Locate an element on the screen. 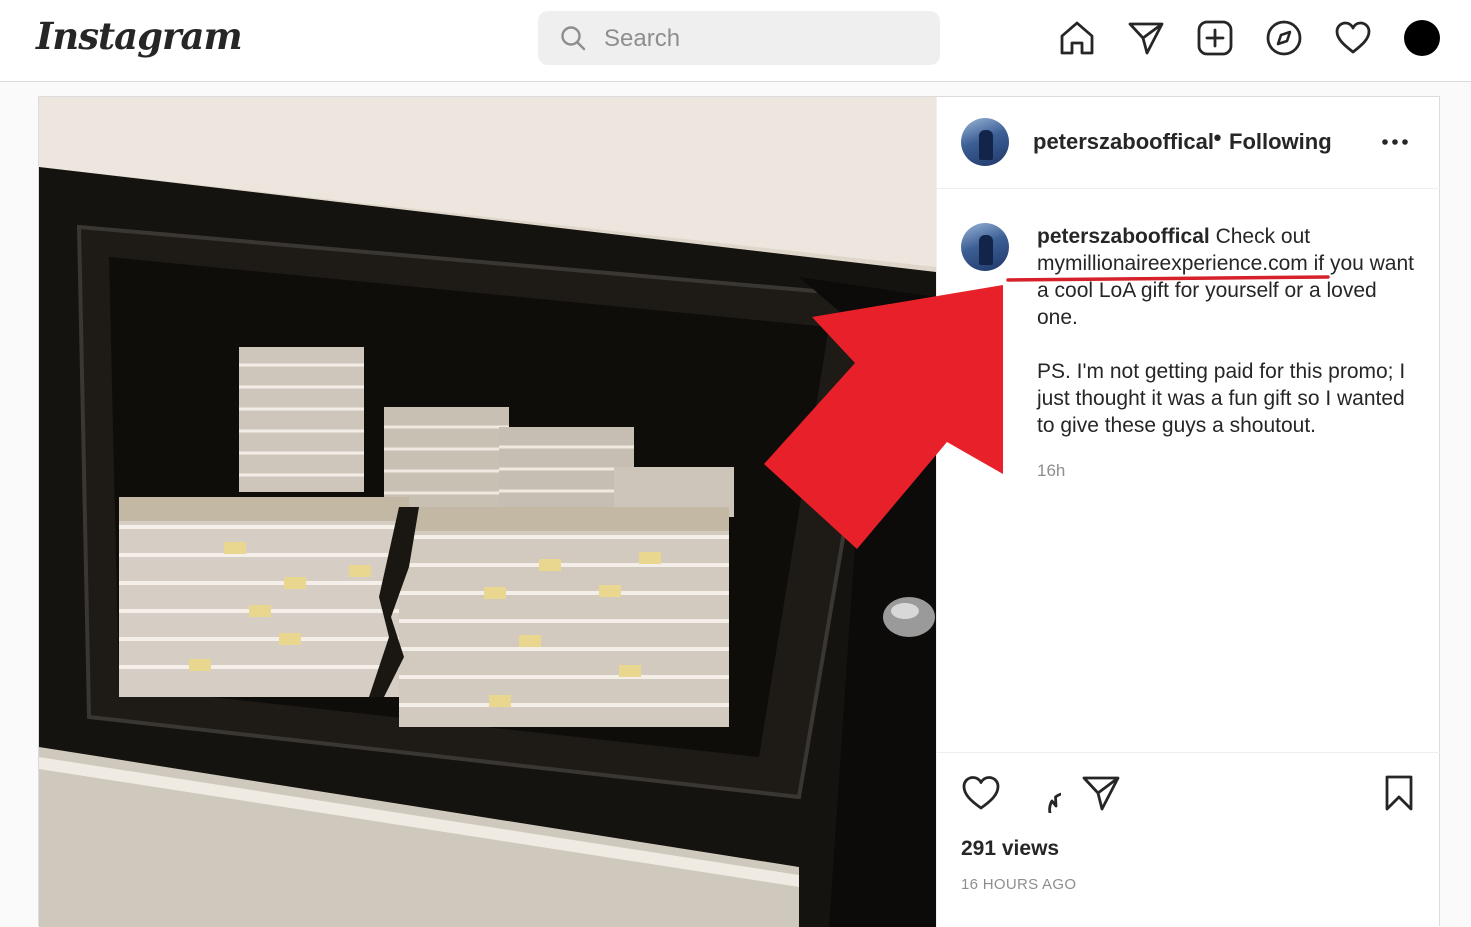 Image resolution: width=1471 pixels, height=927 pixels. top-navbar: Instagram is located at coordinates (735, 41).